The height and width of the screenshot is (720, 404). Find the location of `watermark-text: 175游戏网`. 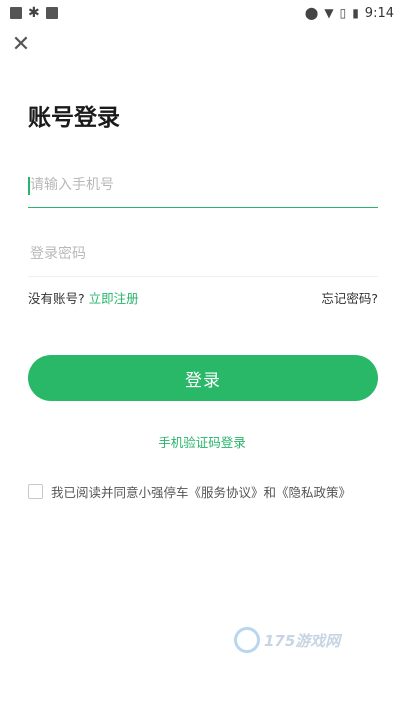

watermark-text: 175游戏网 is located at coordinates (302, 640).